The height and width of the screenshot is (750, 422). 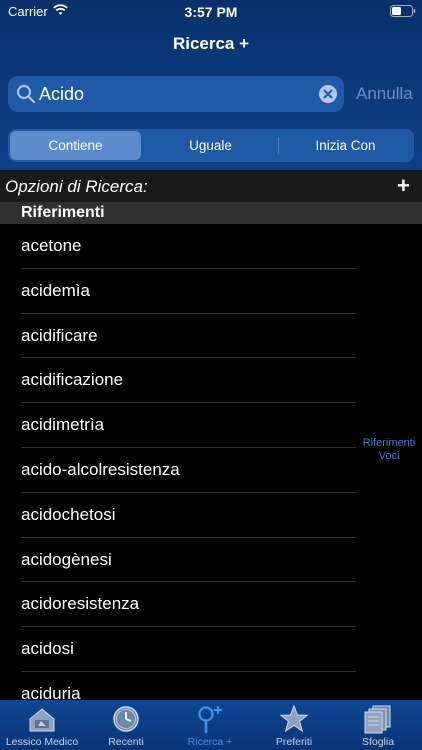 What do you see at coordinates (180, 246) in the screenshot?
I see `list-item: acetone` at bounding box center [180, 246].